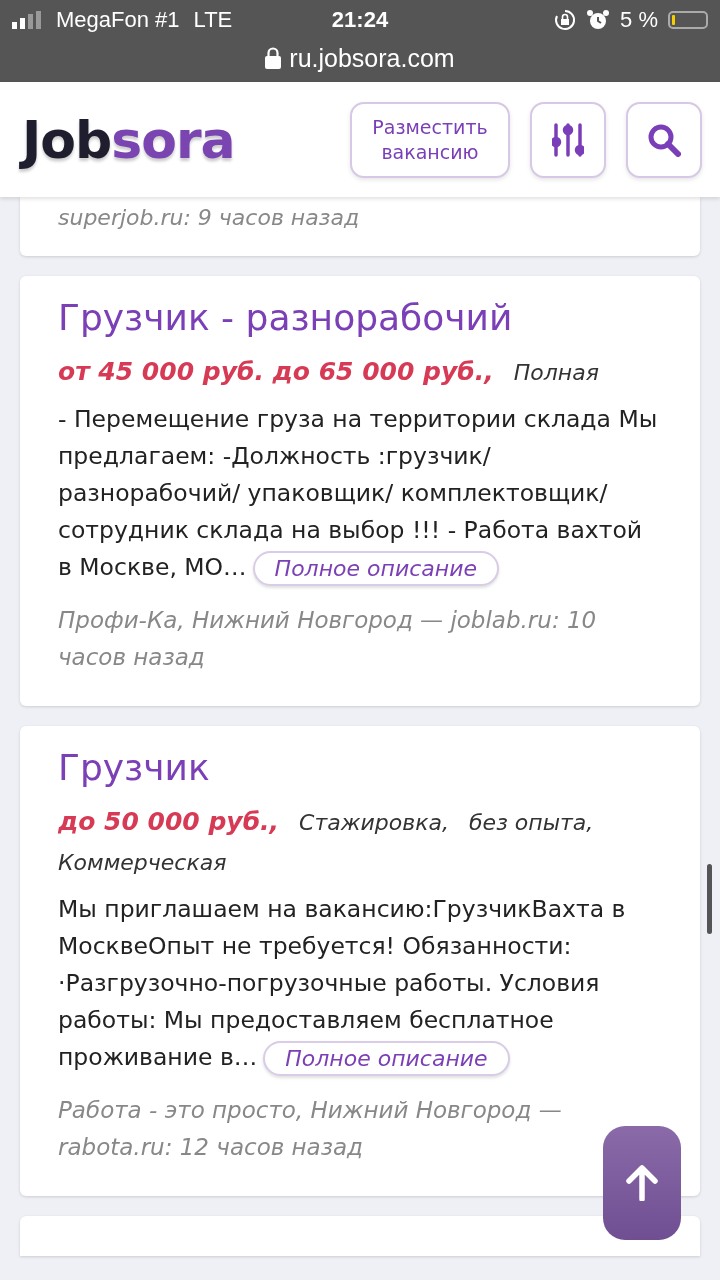  What do you see at coordinates (565, 20) in the screenshot?
I see `rotation-lock-icon` at bounding box center [565, 20].